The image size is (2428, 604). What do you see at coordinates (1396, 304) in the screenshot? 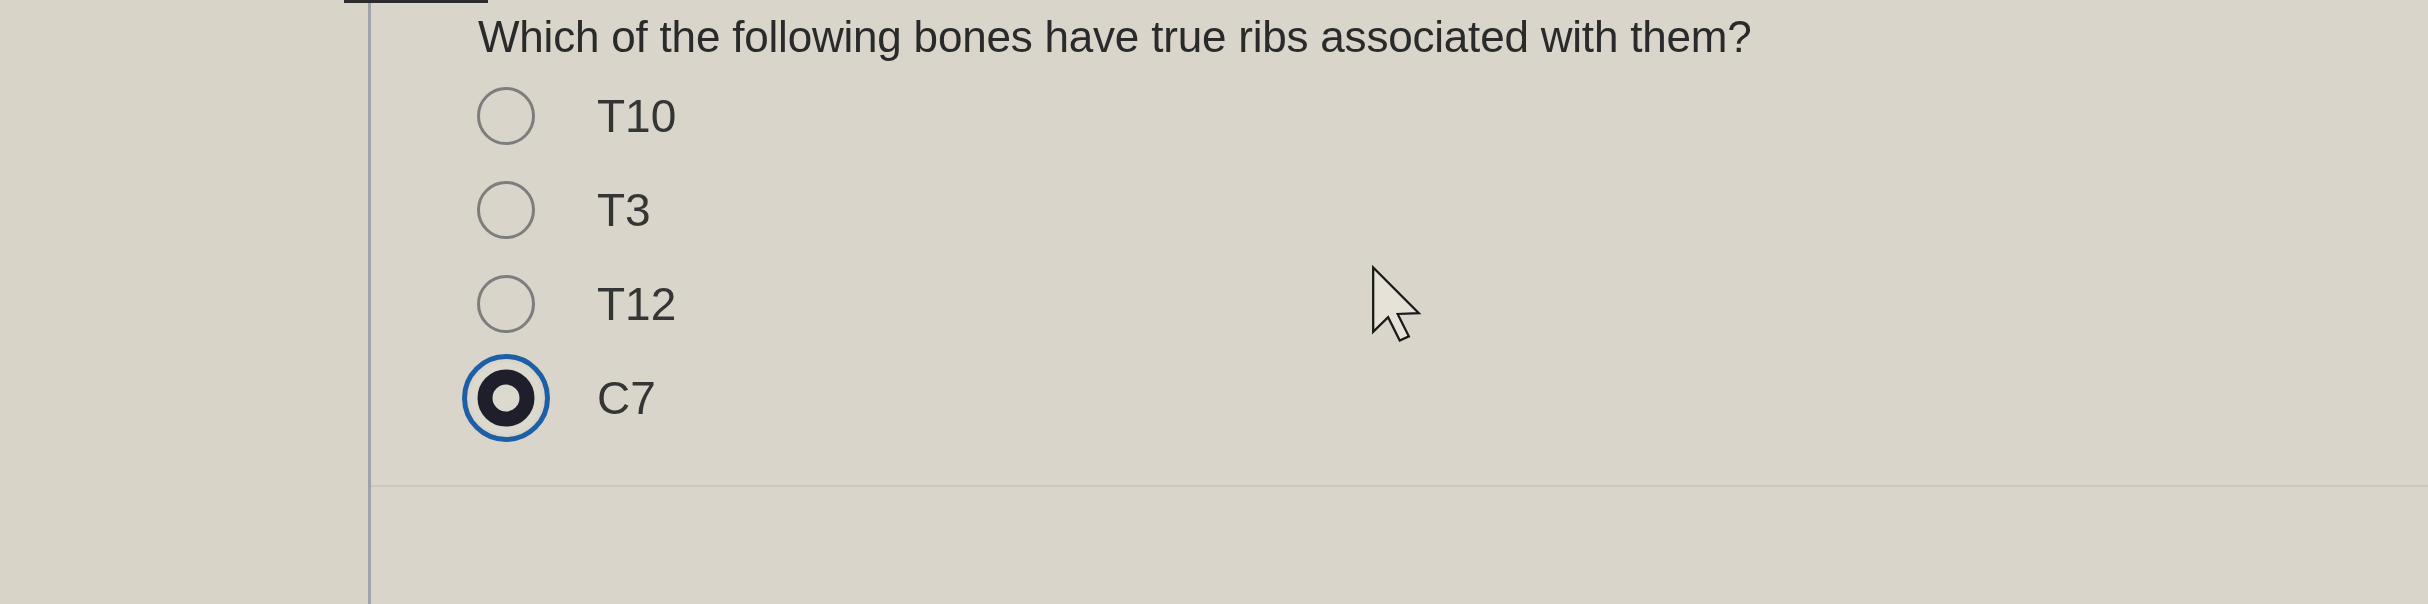
I see `pointer-cursor-icon` at bounding box center [1396, 304].